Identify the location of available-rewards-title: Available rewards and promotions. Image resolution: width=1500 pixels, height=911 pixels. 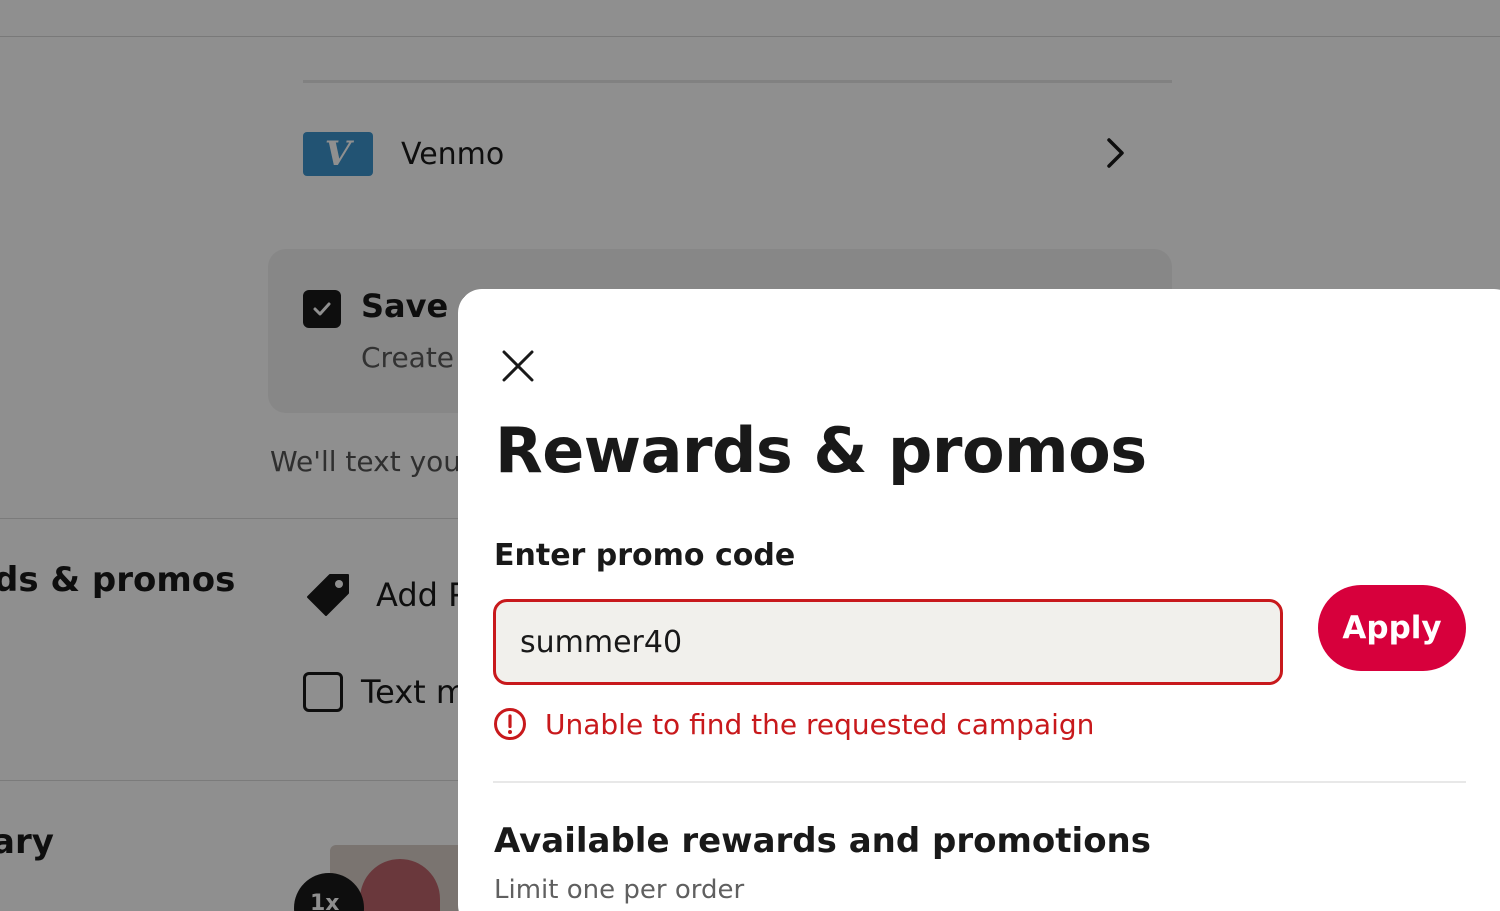
(822, 841).